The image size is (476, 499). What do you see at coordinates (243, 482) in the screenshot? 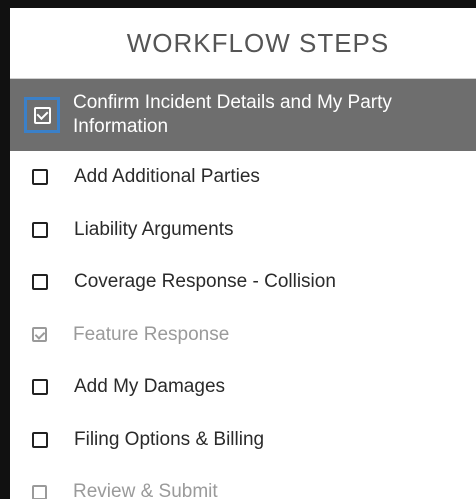
I see `workflow-step-review-submit: Review & Submit` at bounding box center [243, 482].